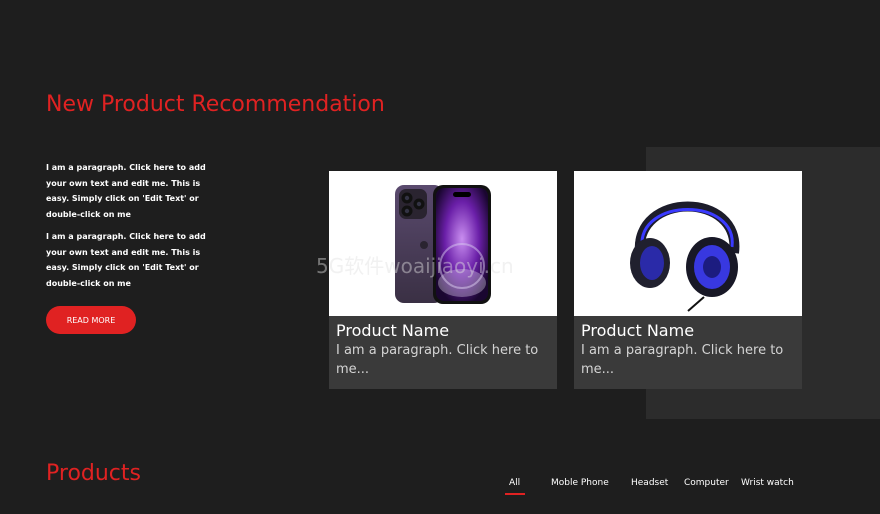 The height and width of the screenshot is (514, 880). Describe the element at coordinates (685, 256) in the screenshot. I see `headset-icon` at that location.